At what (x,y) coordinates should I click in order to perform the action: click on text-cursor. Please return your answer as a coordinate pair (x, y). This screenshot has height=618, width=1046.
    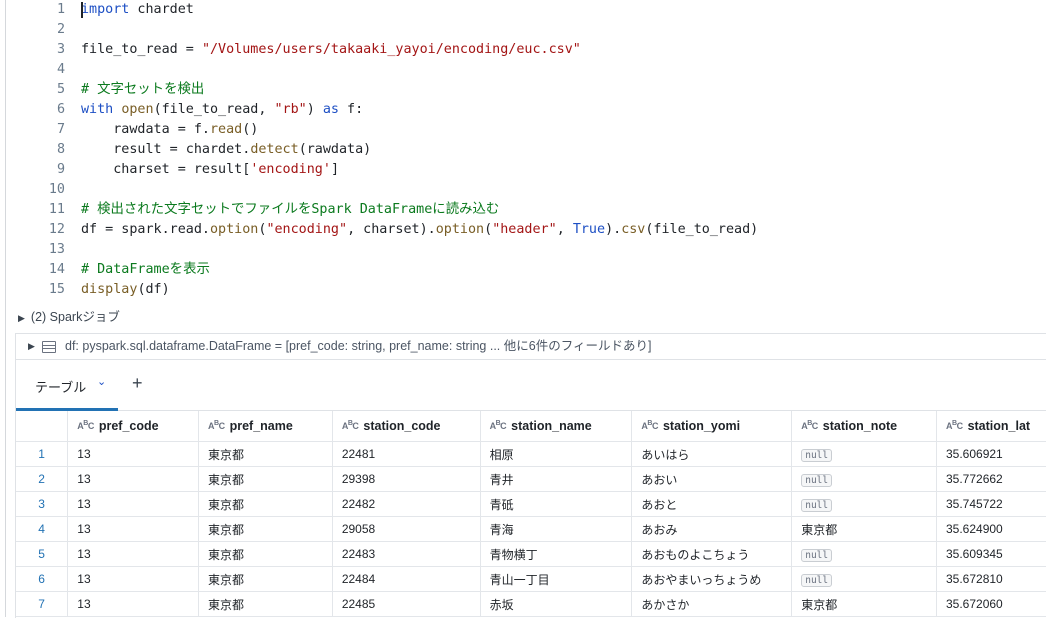
    Looking at the image, I should click on (82, 10).